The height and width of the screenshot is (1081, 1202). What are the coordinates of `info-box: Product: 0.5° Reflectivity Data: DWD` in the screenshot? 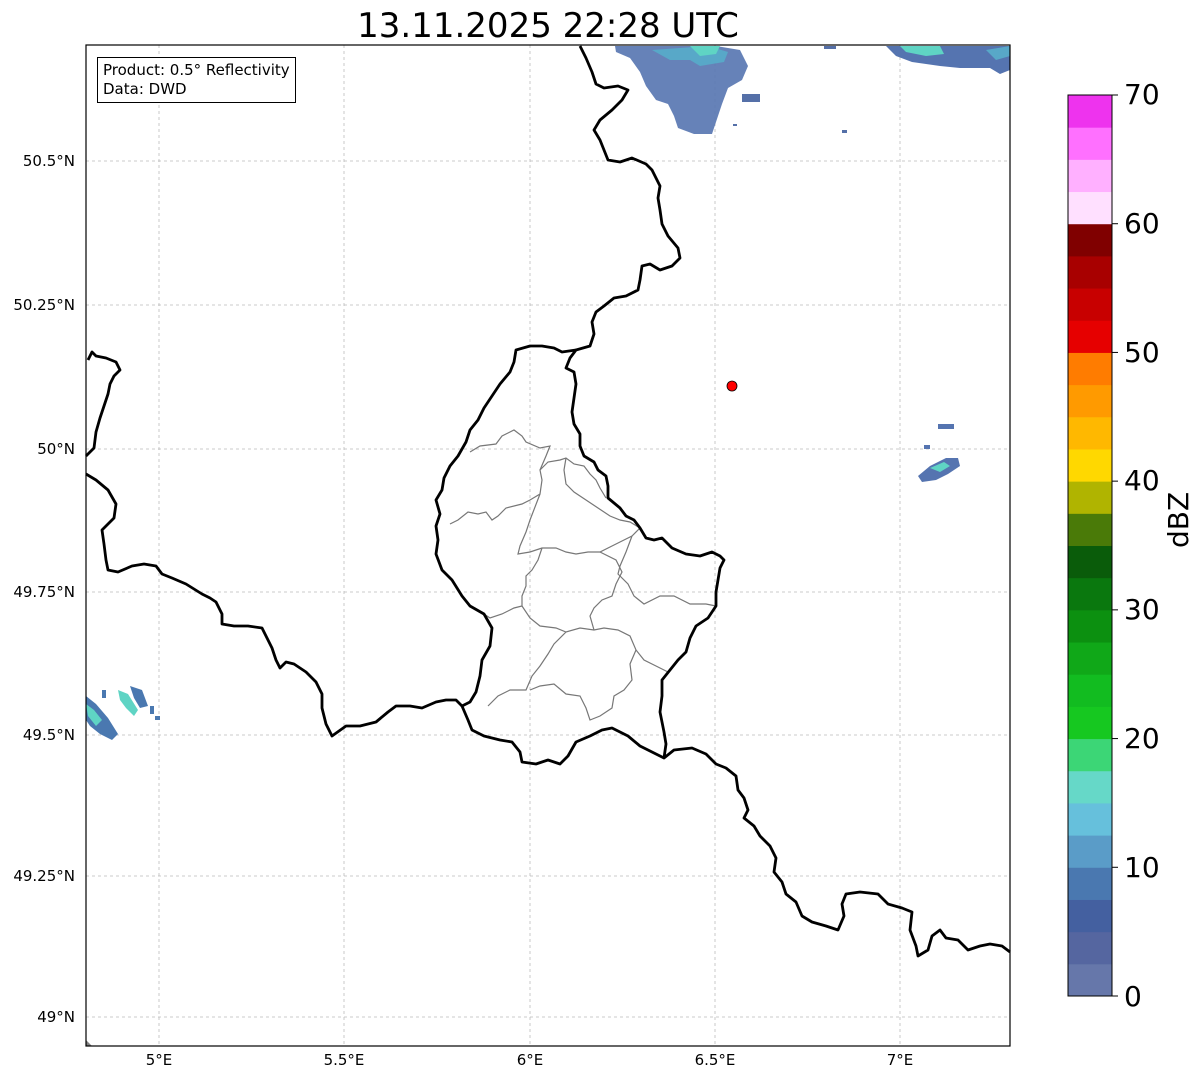 It's located at (196, 80).